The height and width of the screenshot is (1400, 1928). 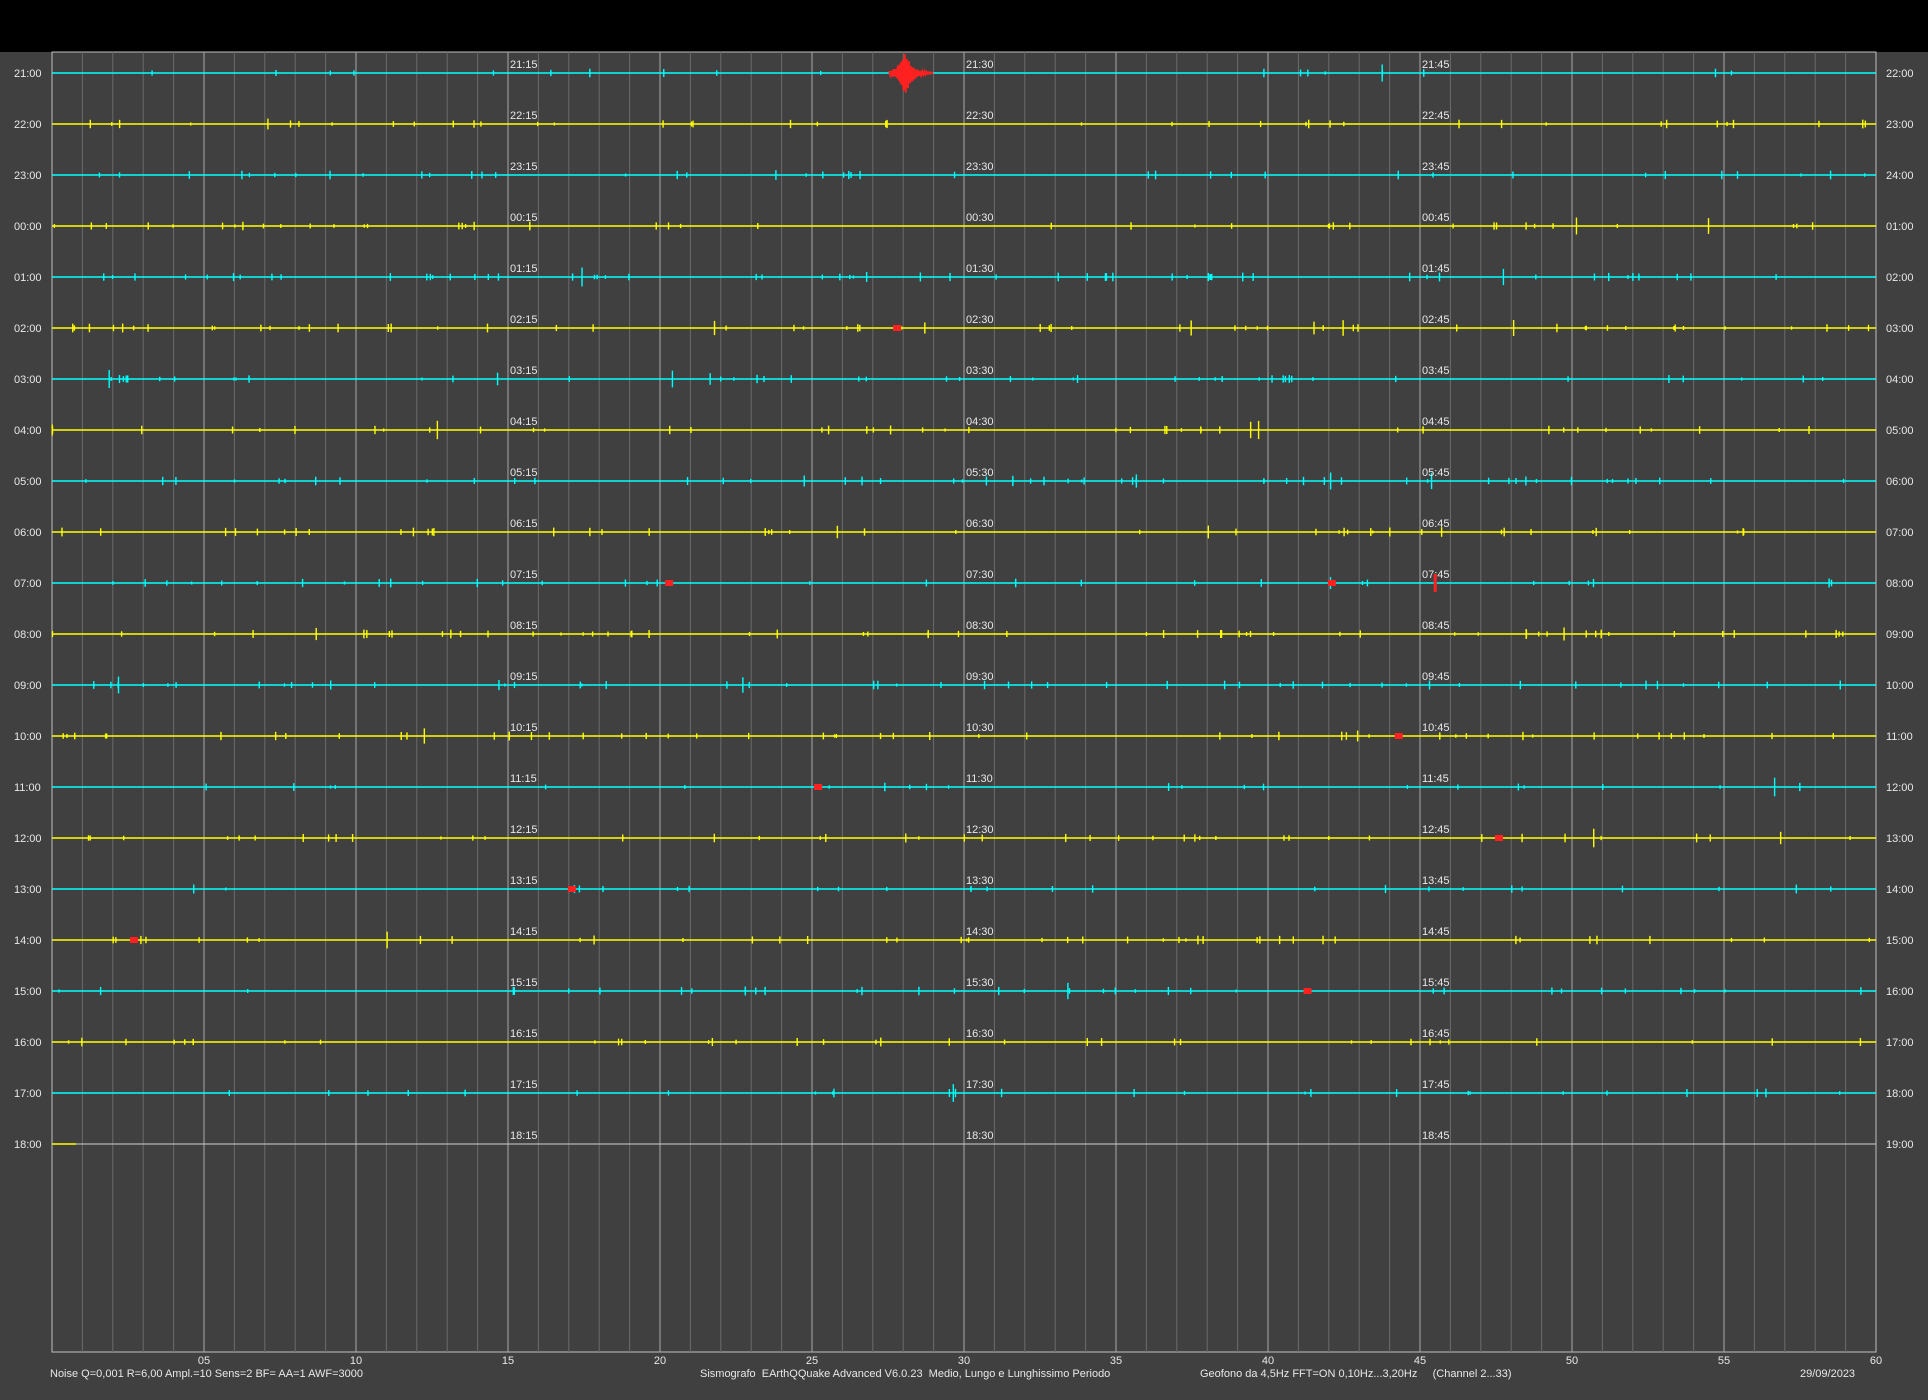 What do you see at coordinates (812, 1361) in the screenshot?
I see `x-tick-label: 25` at bounding box center [812, 1361].